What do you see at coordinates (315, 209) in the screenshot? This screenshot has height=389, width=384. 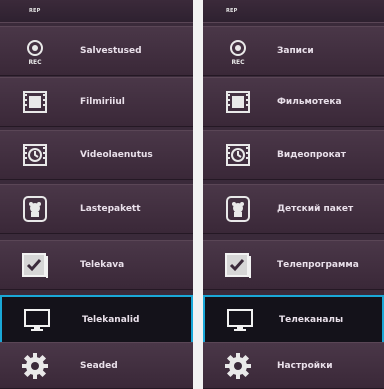 I see `menu-item-label: Детский пакет` at bounding box center [315, 209].